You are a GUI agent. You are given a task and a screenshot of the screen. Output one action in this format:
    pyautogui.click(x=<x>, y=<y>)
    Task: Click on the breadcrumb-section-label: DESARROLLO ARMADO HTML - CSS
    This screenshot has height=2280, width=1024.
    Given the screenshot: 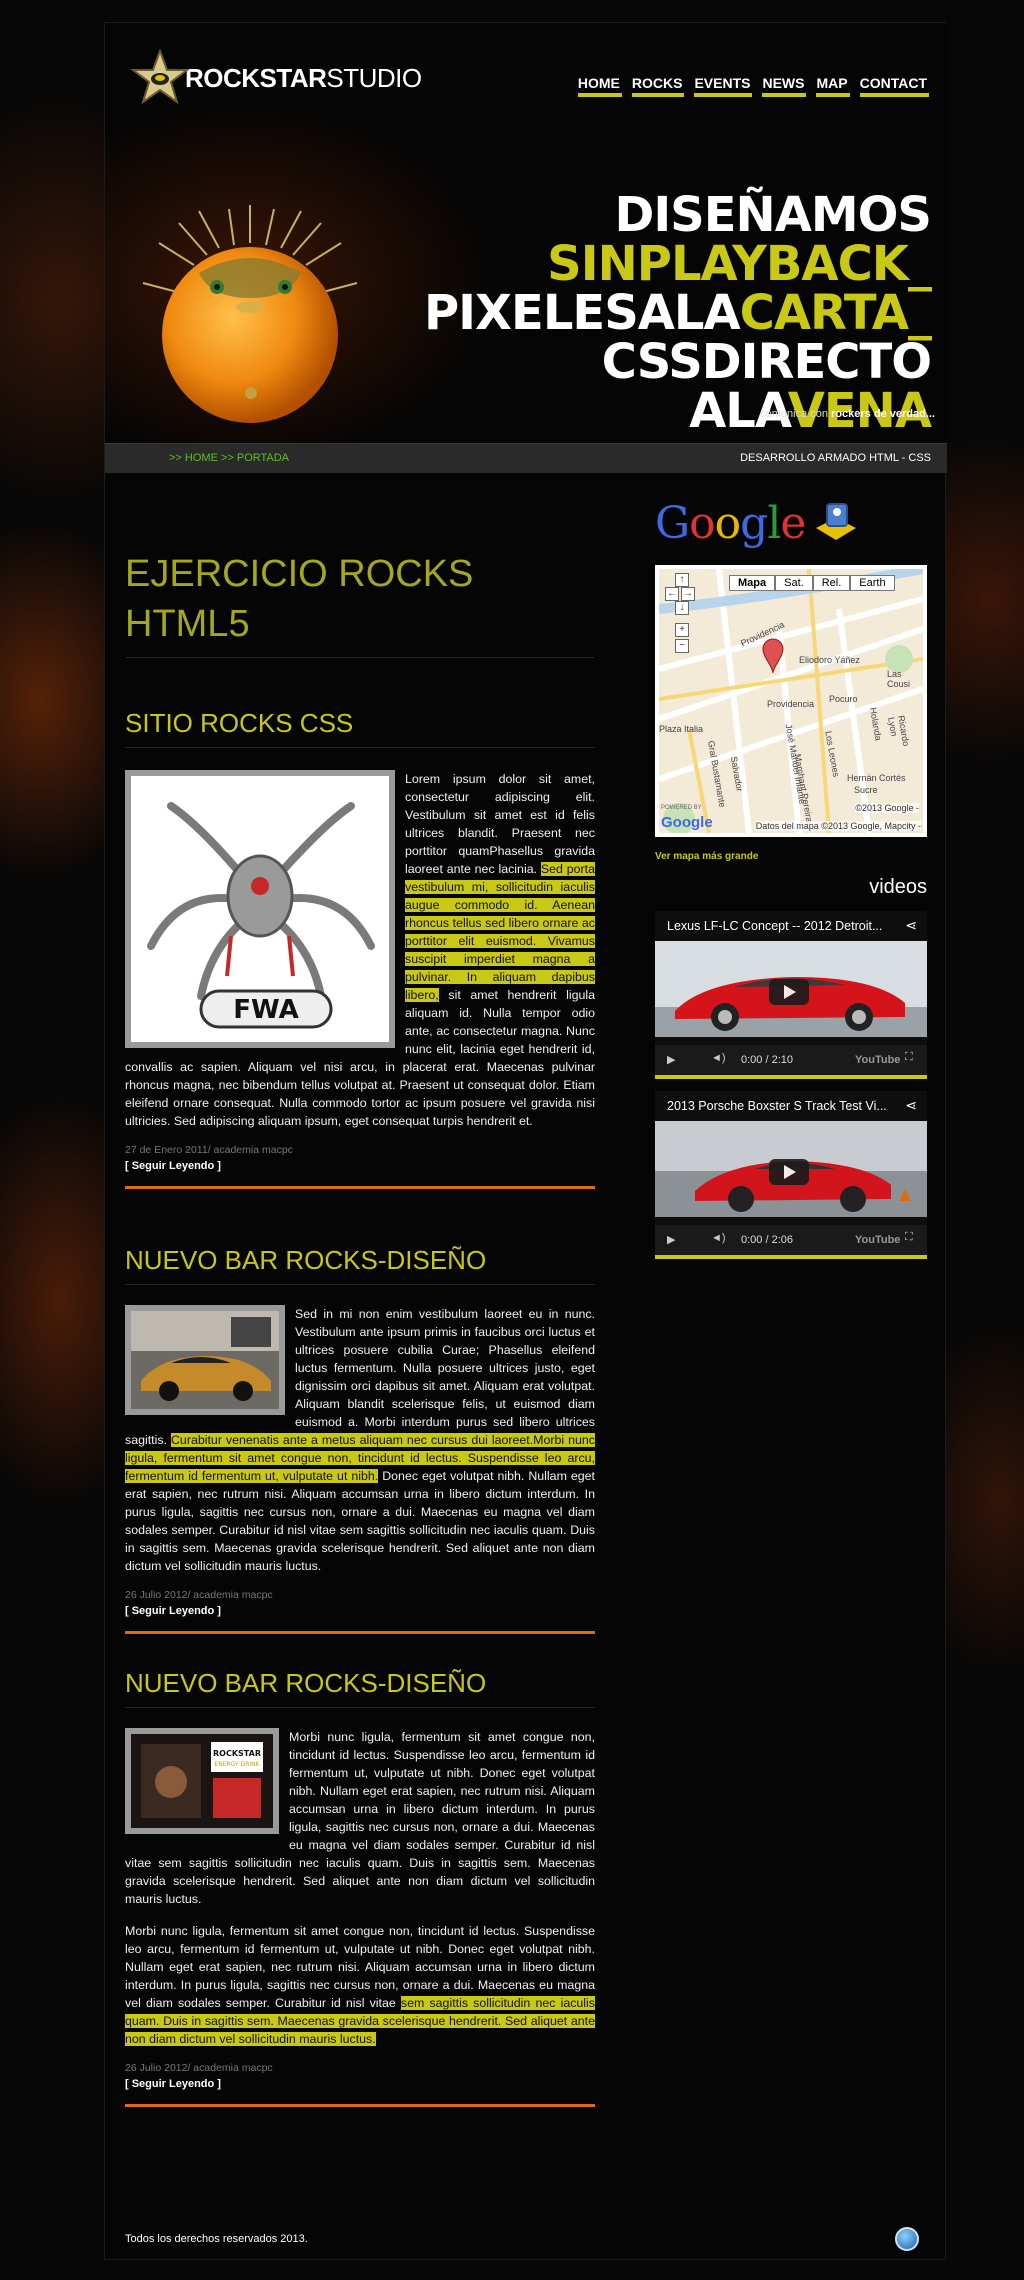 What is the action you would take?
    pyautogui.click(x=835, y=458)
    